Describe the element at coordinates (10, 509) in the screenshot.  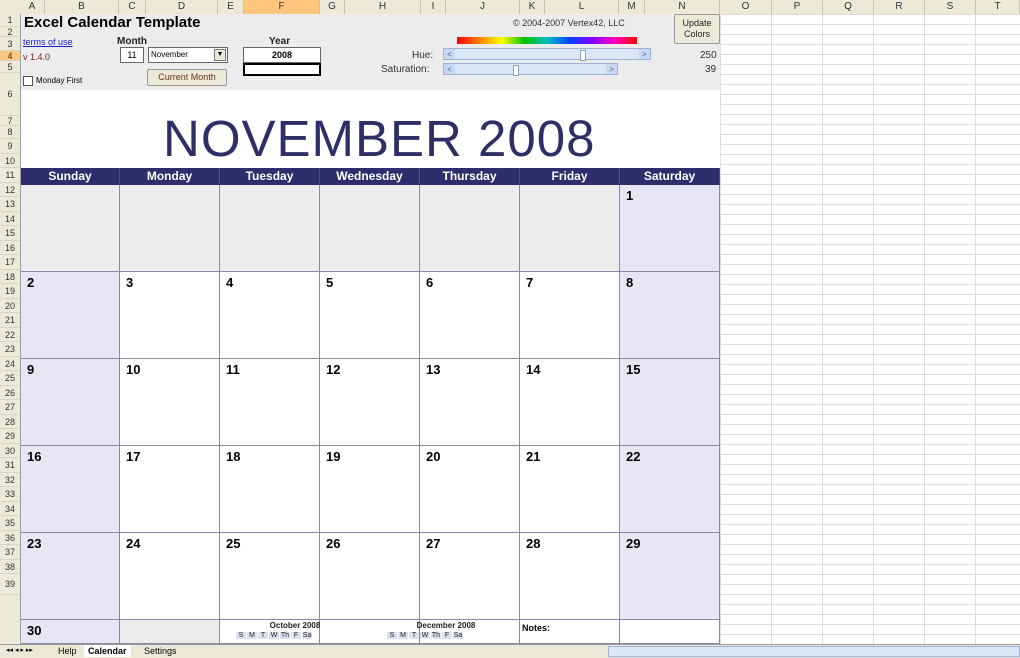
I see `row-header-34: 34` at that location.